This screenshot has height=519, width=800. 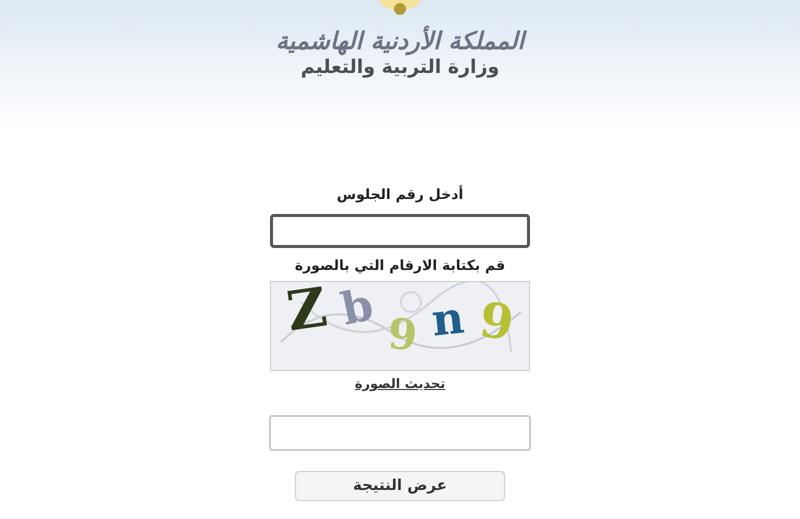 What do you see at coordinates (400, 41) in the screenshot?
I see `header-title: المملكة الأردنية الهاشمية` at bounding box center [400, 41].